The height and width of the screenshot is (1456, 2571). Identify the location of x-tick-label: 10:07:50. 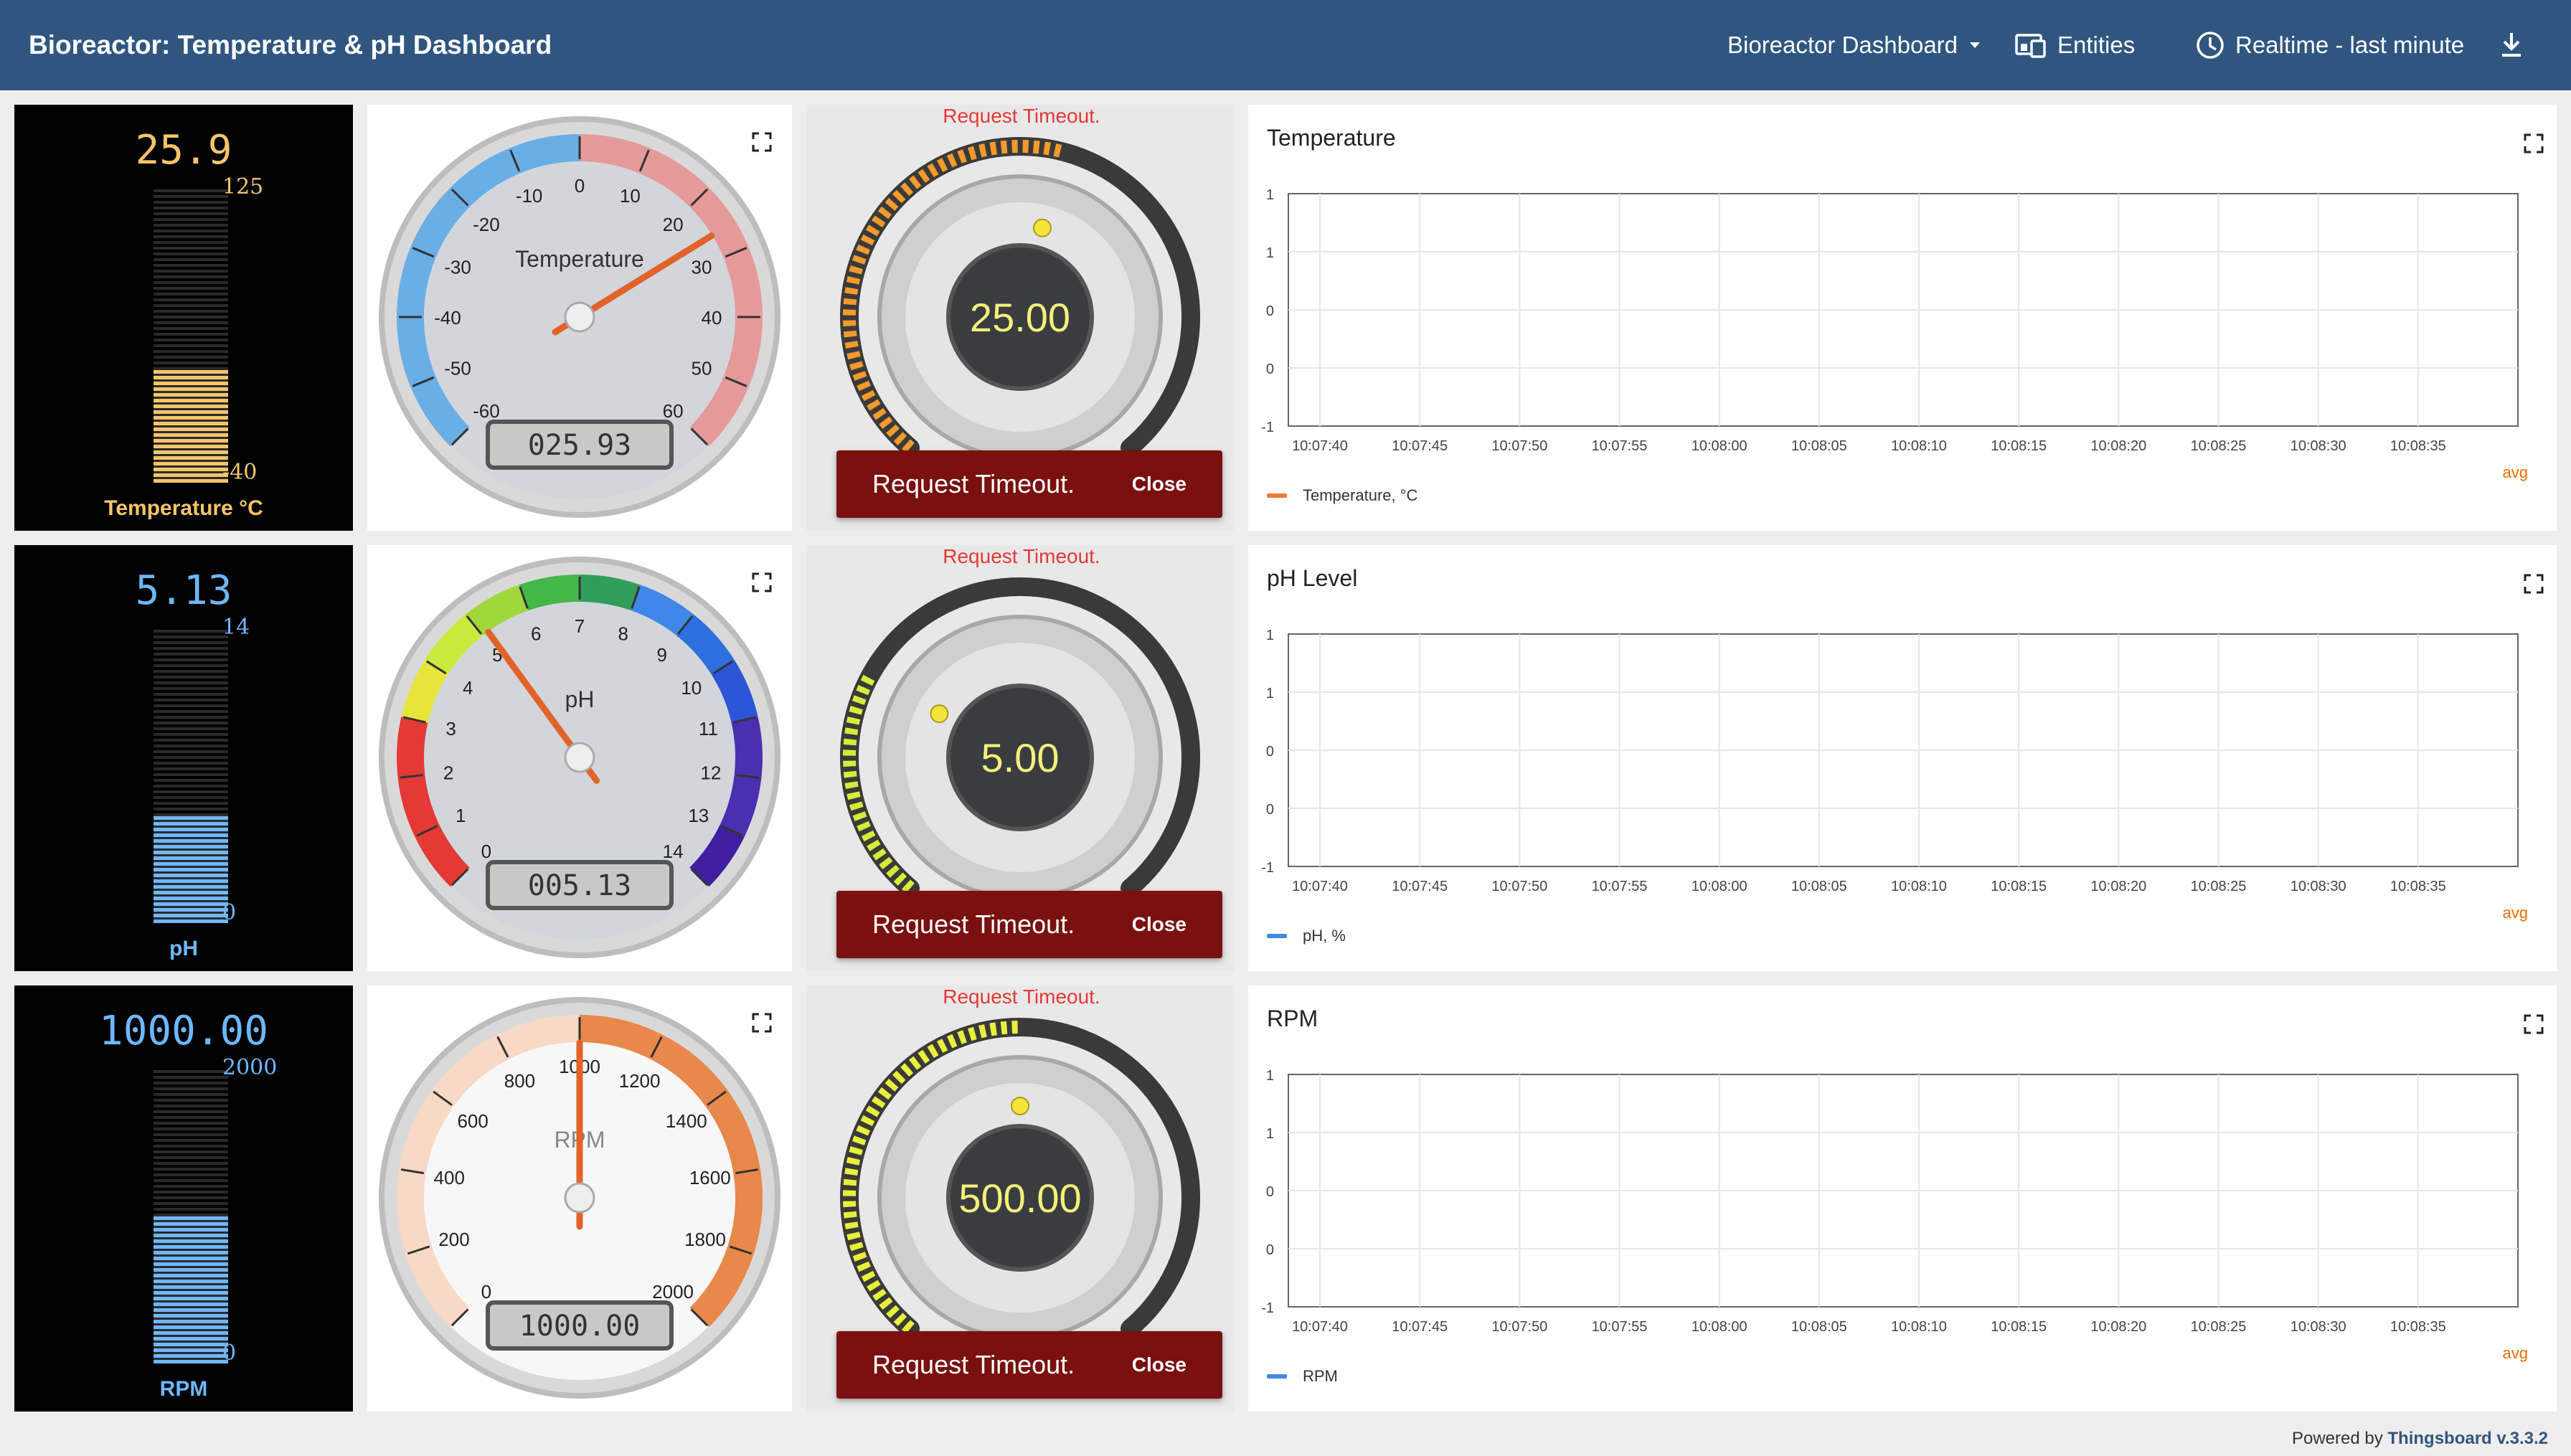
(1519, 1327).